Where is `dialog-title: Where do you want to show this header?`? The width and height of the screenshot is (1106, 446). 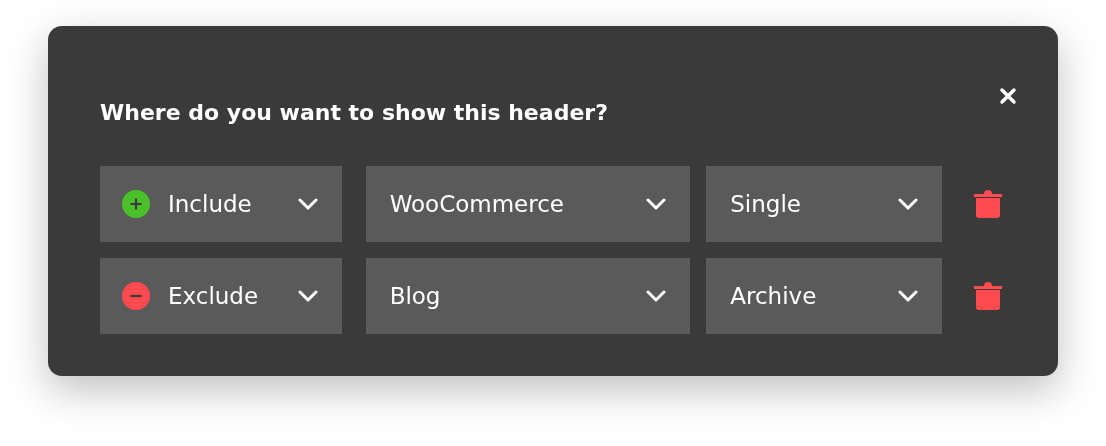 dialog-title: Where do you want to show this header? is located at coordinates (354, 113).